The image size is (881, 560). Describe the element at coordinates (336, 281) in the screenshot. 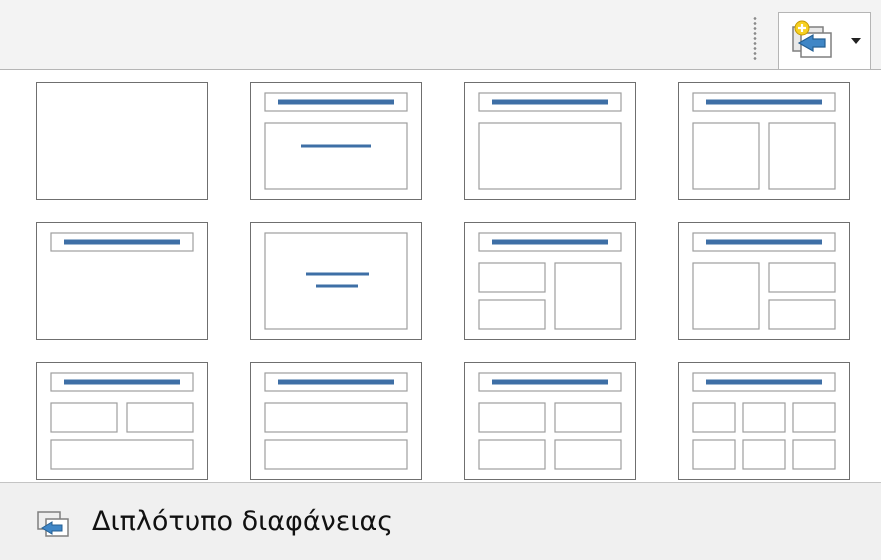

I see `layout-centered-text` at that location.